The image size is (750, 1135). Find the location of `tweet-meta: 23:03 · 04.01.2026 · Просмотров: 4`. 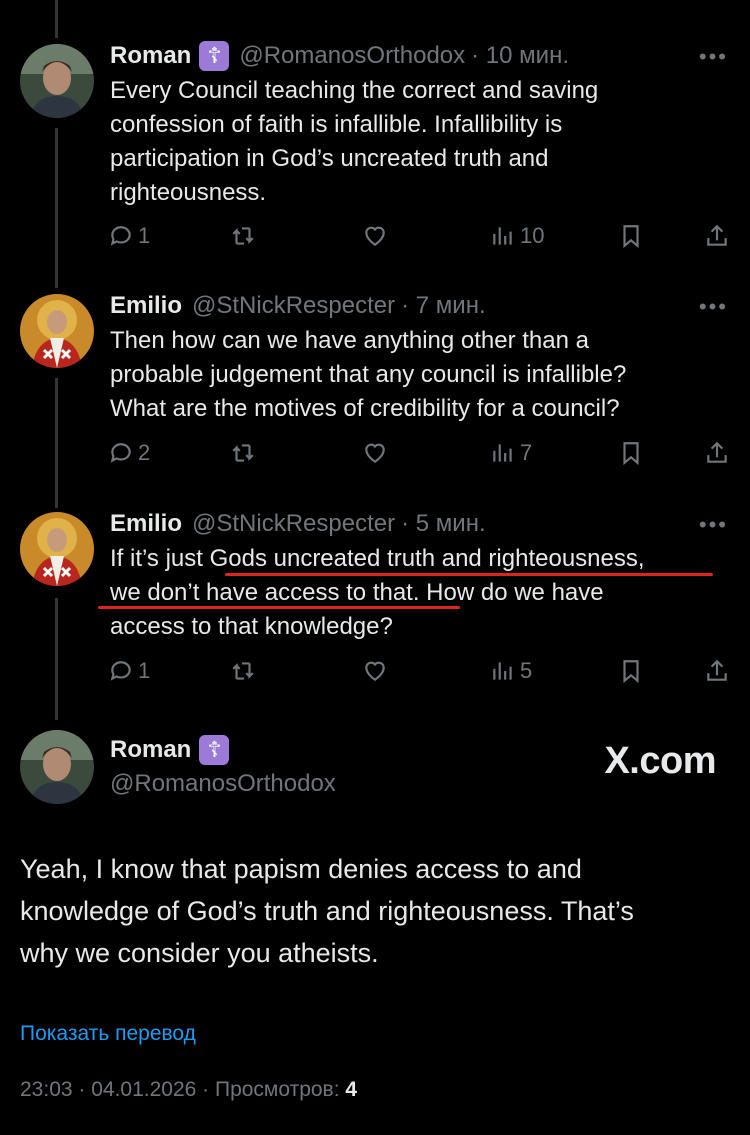

tweet-meta: 23:03 · 04.01.2026 · Просмотров: 4 is located at coordinates (188, 1090).